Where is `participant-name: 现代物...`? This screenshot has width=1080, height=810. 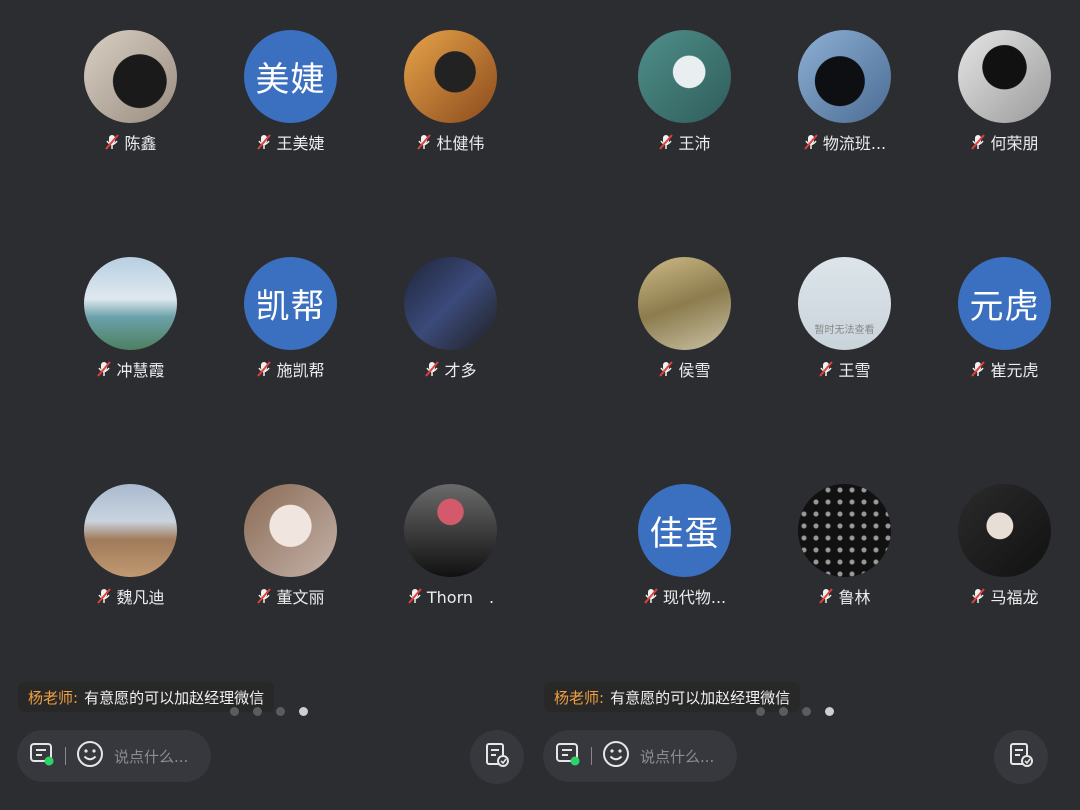 participant-name: 现代物... is located at coordinates (694, 597).